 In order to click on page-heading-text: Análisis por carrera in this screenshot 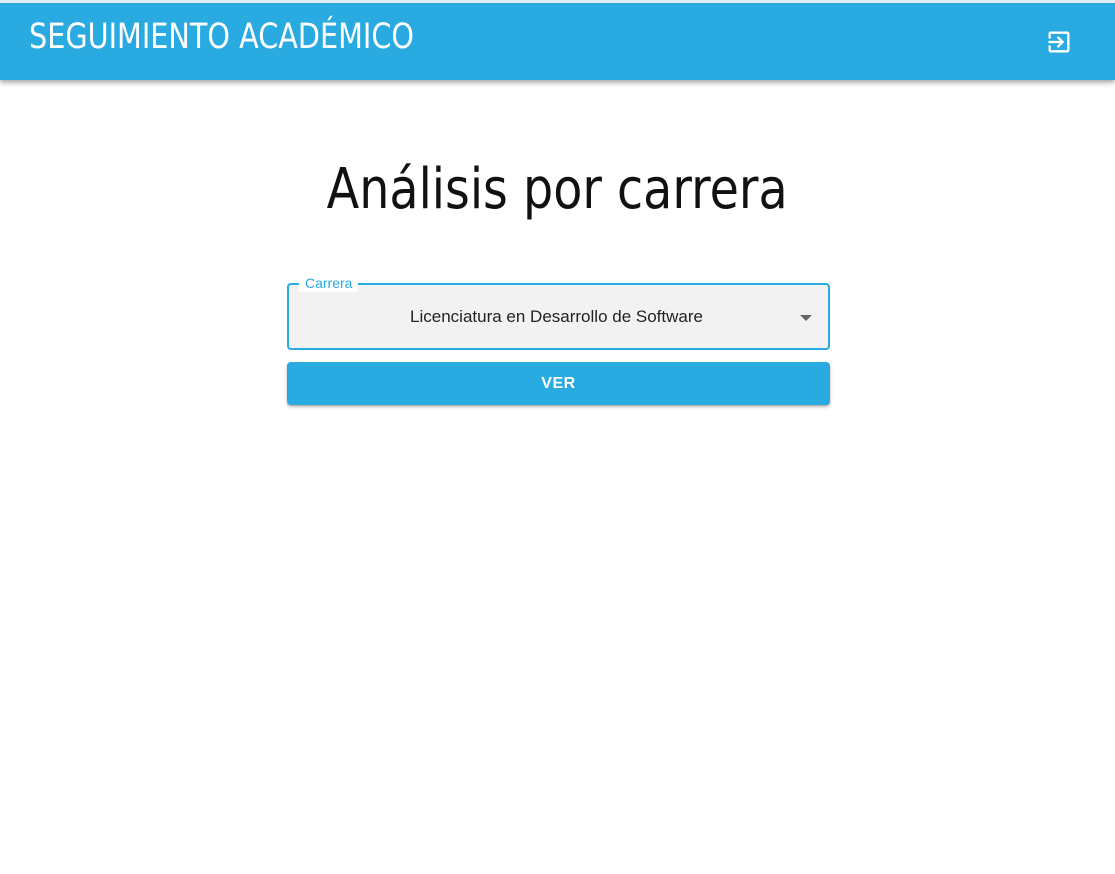, I will do `click(557, 189)`.